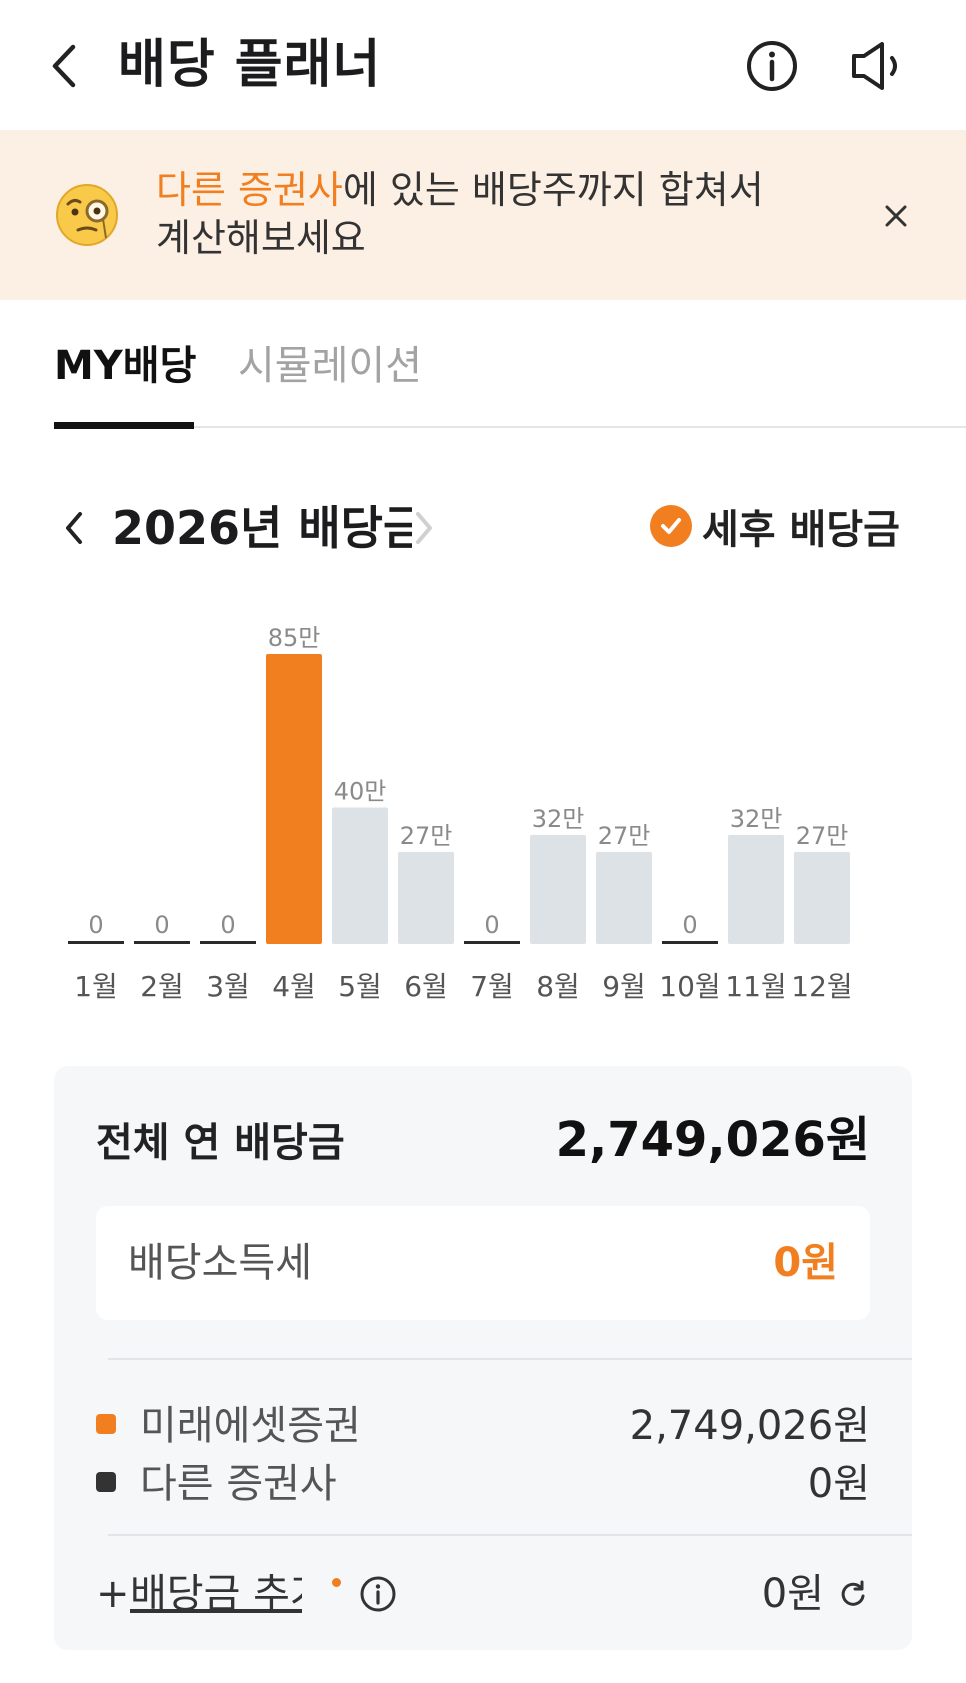  Describe the element at coordinates (228, 986) in the screenshot. I see `chart-month-label-3: 3월` at that location.